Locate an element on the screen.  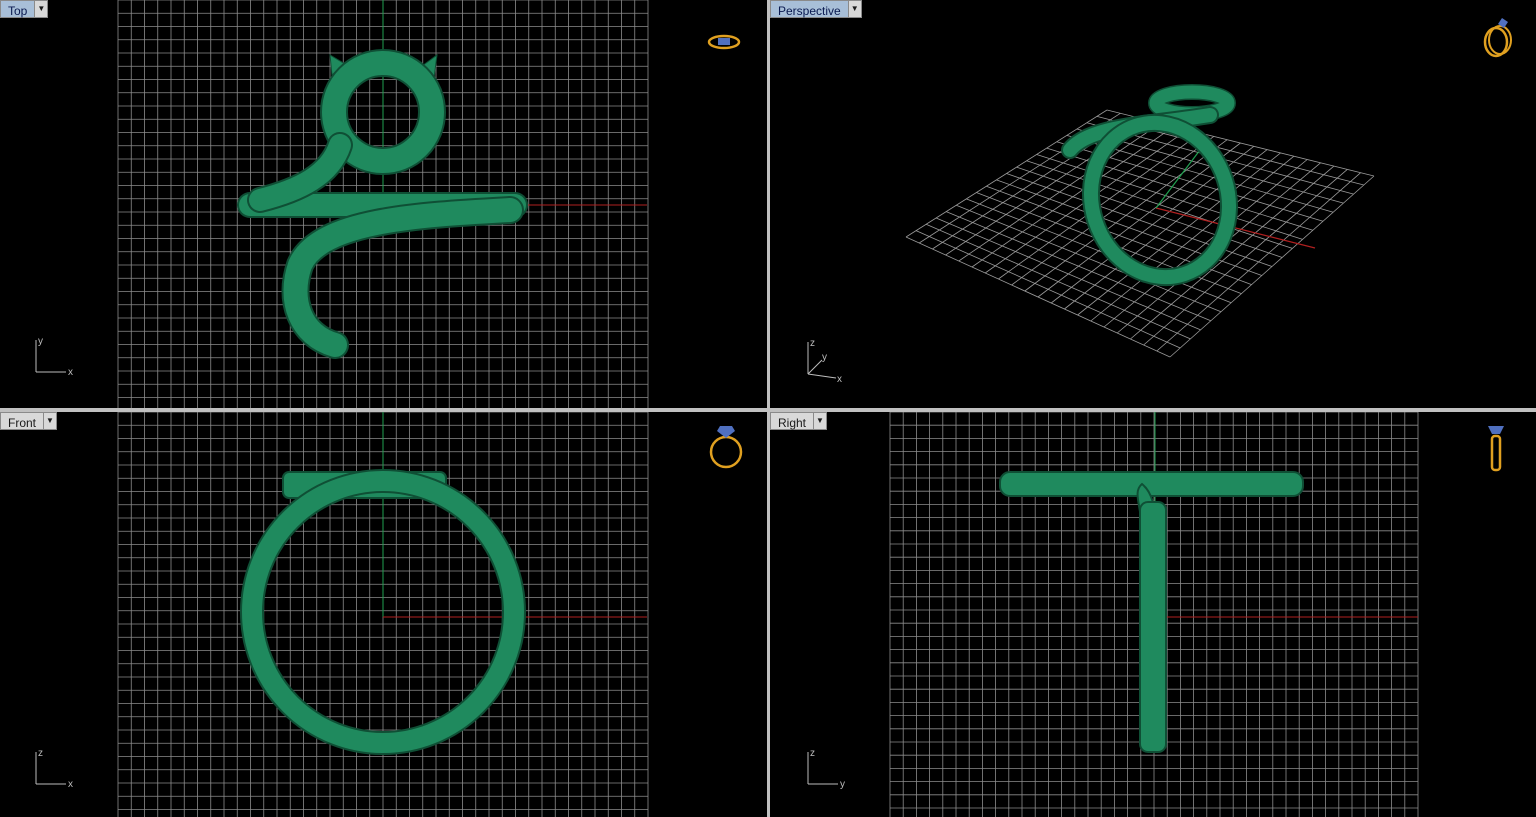
viewport-title-tab: Perspective ▼ is located at coordinates (816, 9).